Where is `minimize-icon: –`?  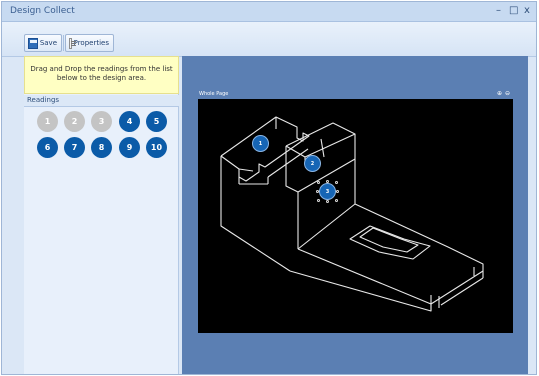
minimize-icon: – is located at coordinates (498, 11).